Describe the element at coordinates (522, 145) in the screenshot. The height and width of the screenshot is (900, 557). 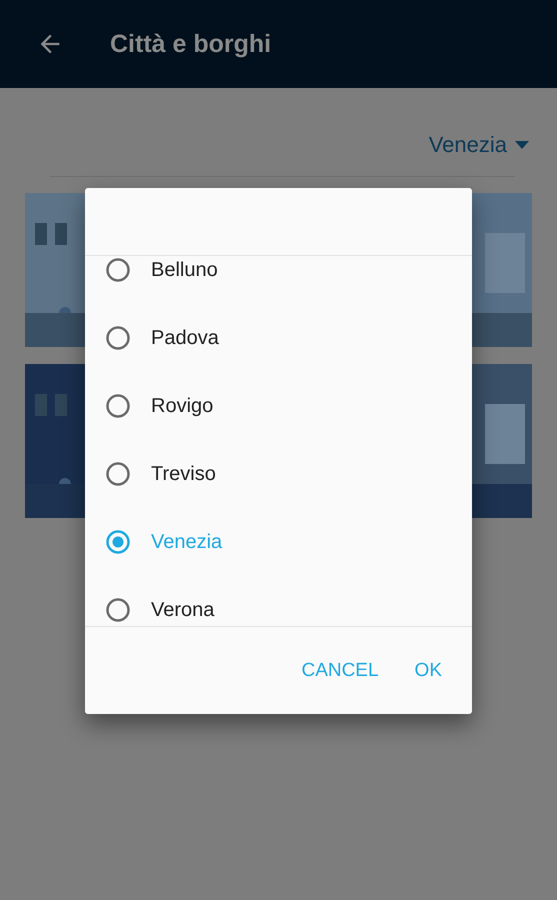
I see `caret-icon` at that location.